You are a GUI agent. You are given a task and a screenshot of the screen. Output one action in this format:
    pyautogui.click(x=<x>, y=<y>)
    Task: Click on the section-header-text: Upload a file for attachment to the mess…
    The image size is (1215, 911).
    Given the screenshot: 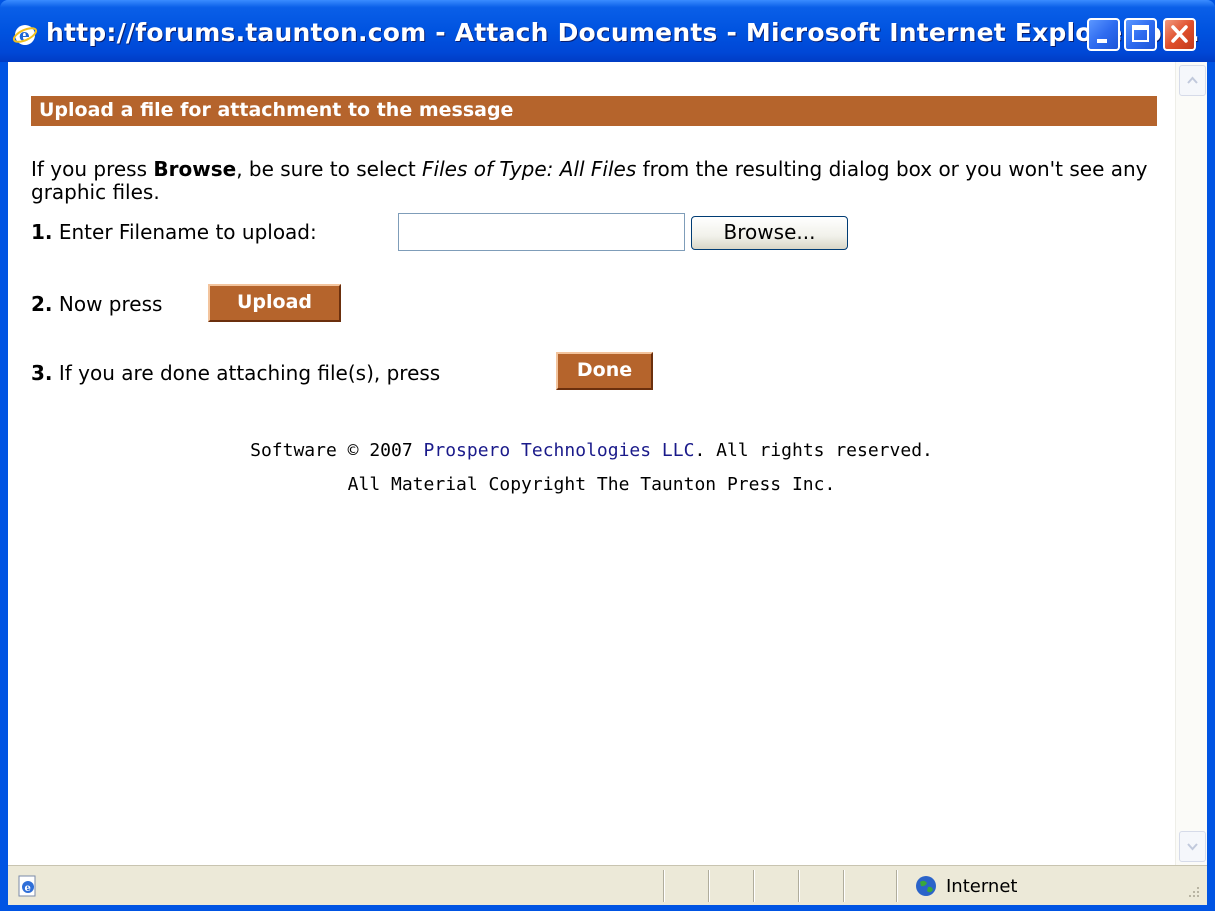 What is the action you would take?
    pyautogui.click(x=276, y=110)
    